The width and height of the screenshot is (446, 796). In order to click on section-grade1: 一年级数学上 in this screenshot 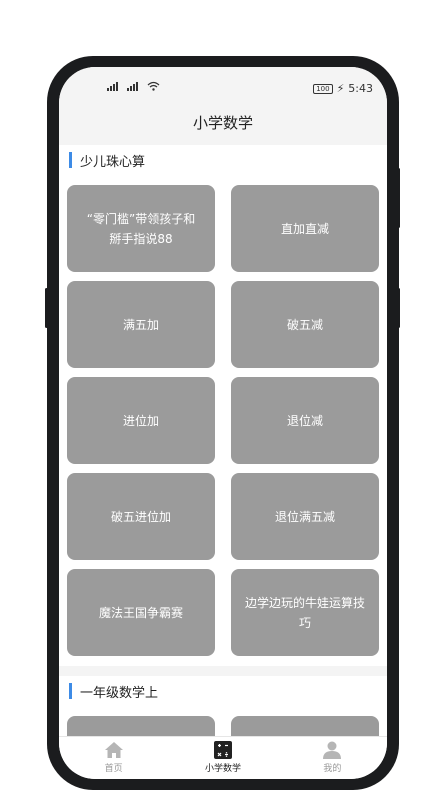, I will do `click(223, 706)`.